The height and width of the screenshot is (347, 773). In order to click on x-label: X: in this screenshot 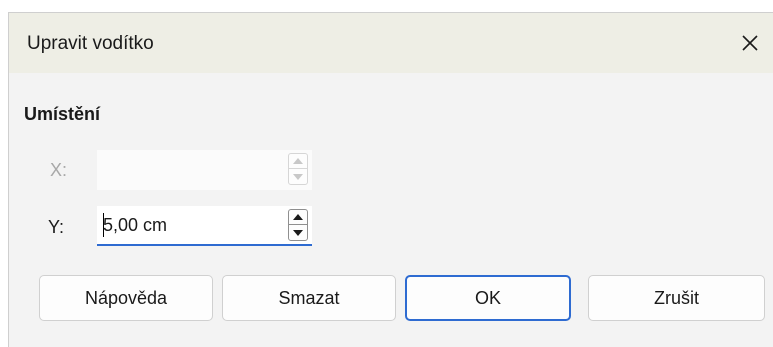, I will do `click(59, 170)`.